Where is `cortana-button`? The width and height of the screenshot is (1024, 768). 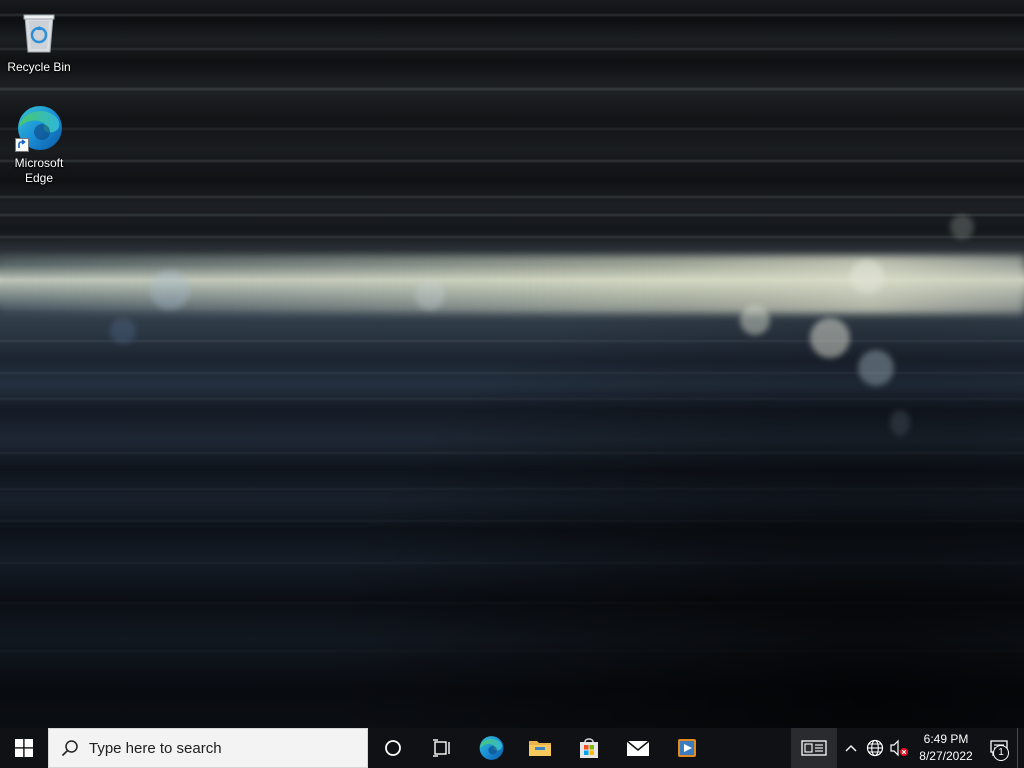 cortana-button is located at coordinates (392, 748).